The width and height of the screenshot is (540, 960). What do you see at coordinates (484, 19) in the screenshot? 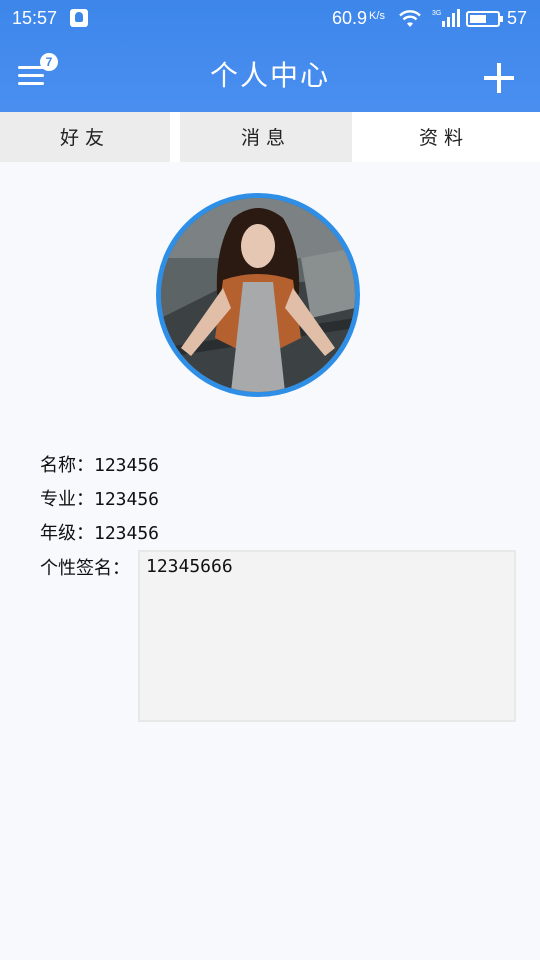
I see `battery-icon` at bounding box center [484, 19].